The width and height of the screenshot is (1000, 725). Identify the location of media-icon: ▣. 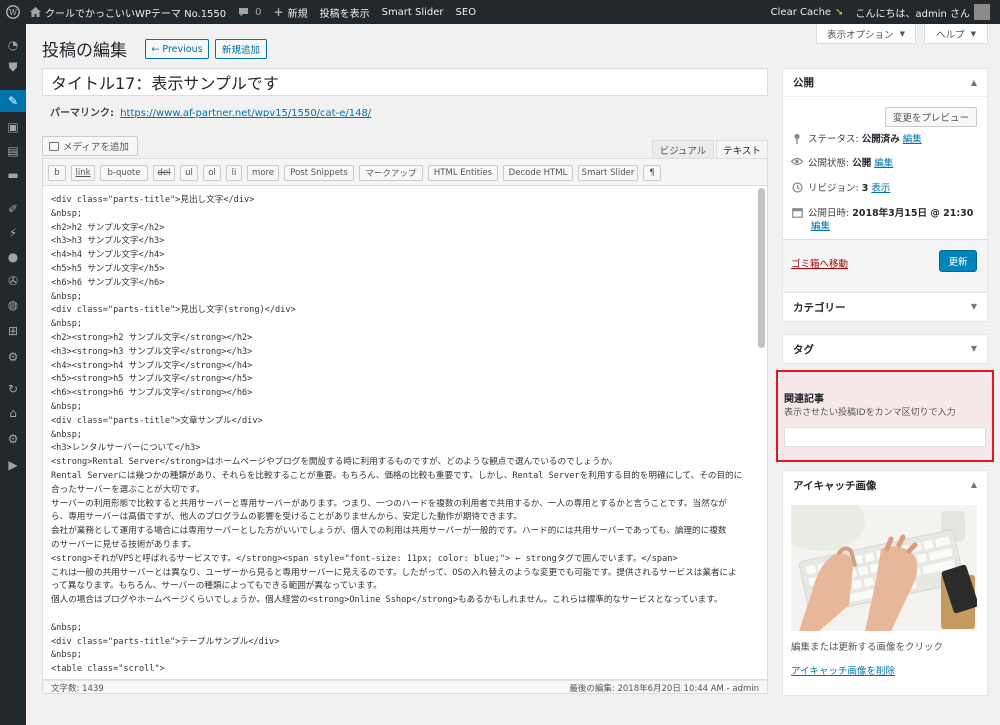
(13, 127).